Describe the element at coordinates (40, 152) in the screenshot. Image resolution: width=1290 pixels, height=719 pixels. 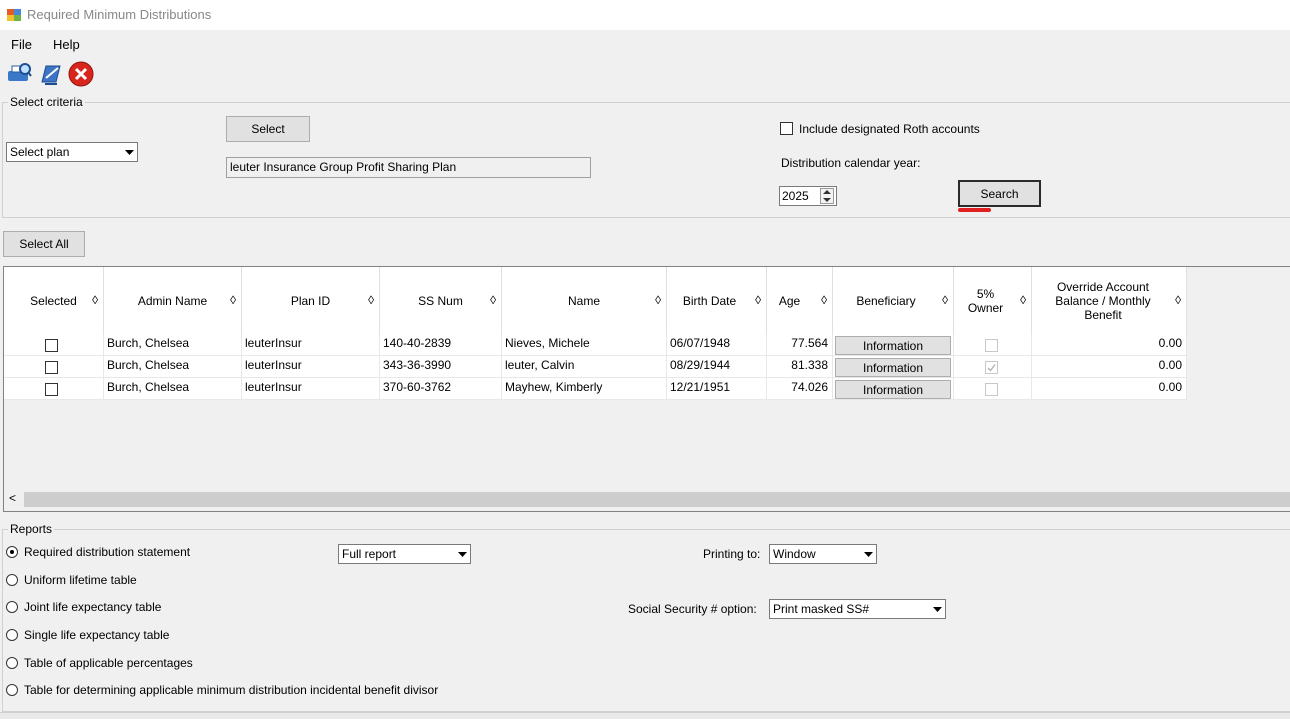
I see `plan-select-value: Select plan` at that location.